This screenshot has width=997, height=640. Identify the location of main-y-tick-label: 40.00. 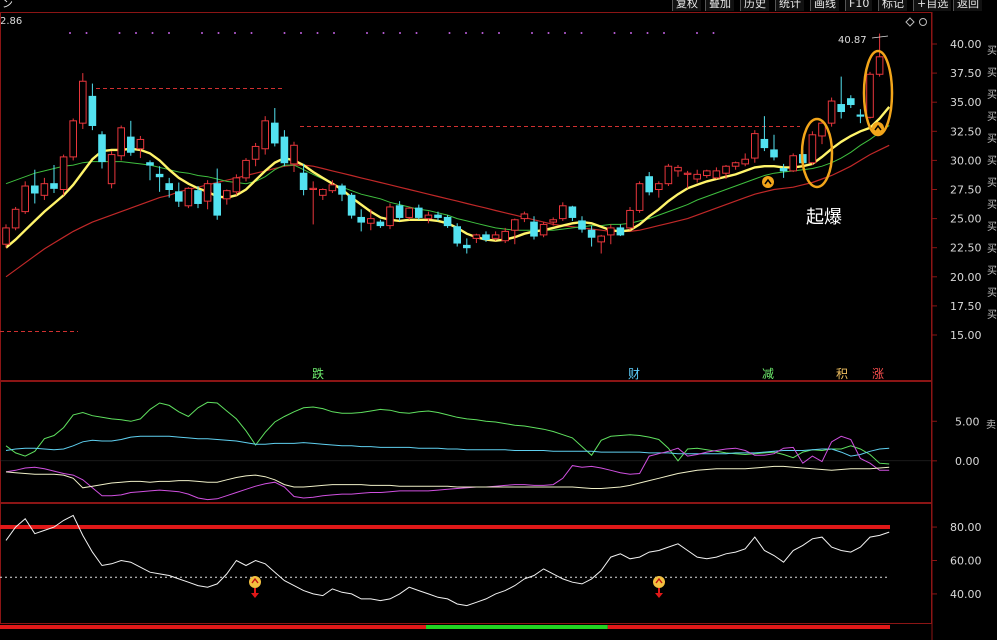
(966, 44).